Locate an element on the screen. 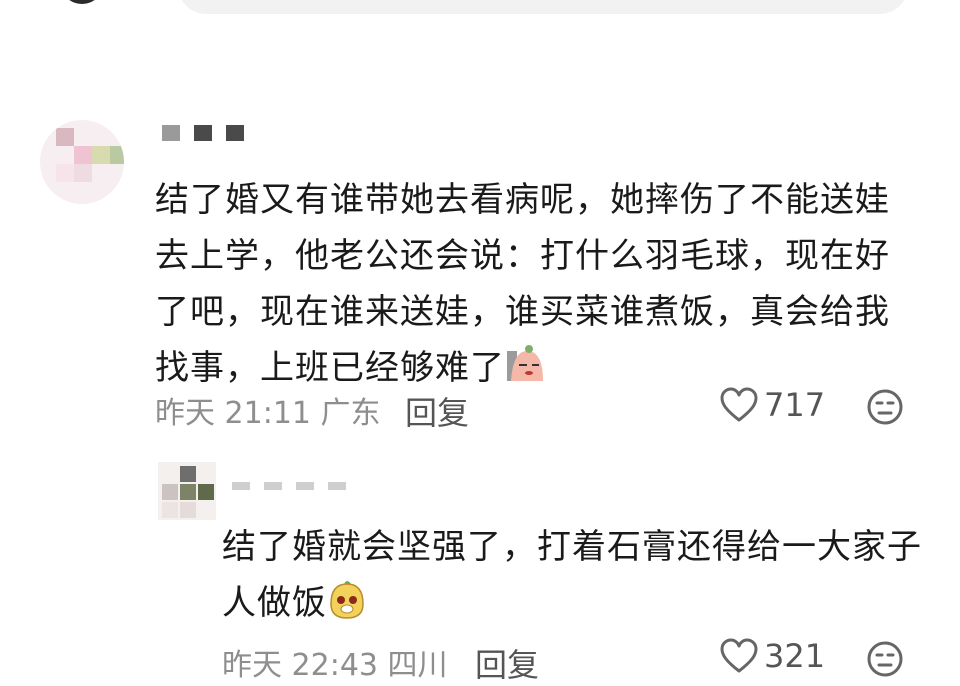 Image resolution: width=960 pixels, height=686 pixels. reply-like-count: 321 is located at coordinates (795, 656).